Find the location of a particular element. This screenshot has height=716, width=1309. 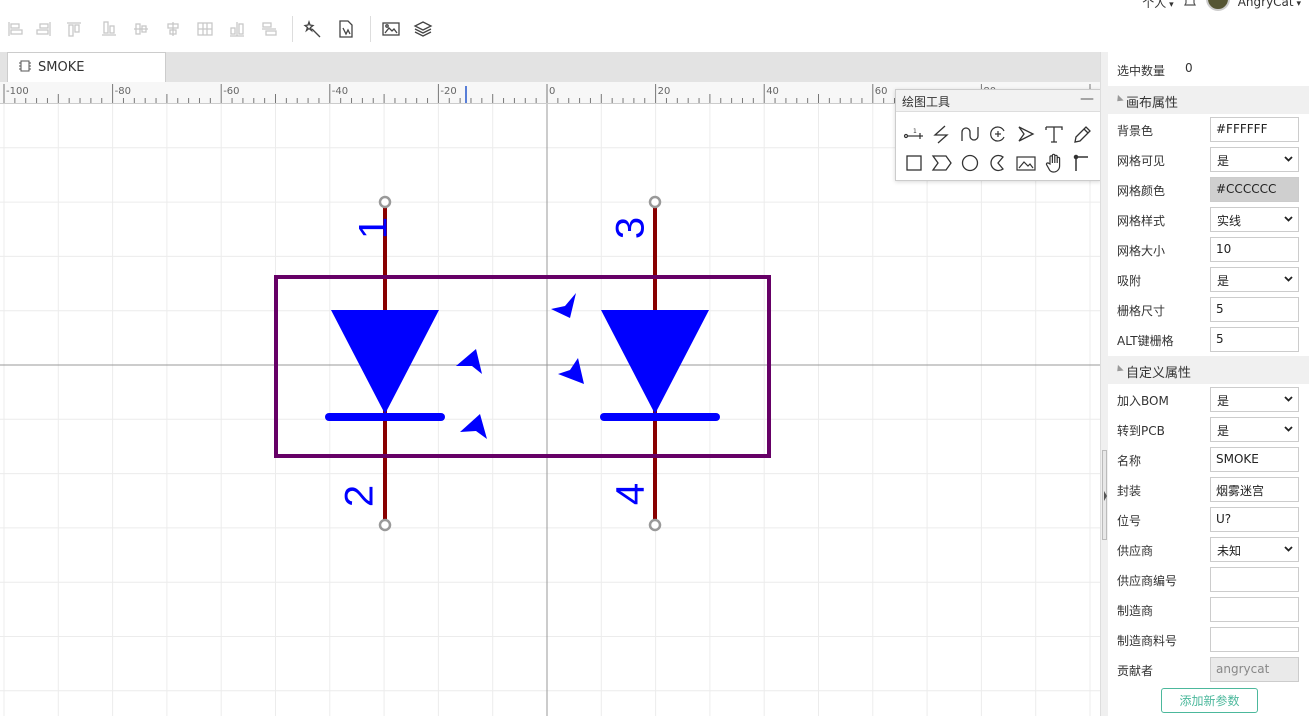

arc-tool-icon is located at coordinates (998, 134).